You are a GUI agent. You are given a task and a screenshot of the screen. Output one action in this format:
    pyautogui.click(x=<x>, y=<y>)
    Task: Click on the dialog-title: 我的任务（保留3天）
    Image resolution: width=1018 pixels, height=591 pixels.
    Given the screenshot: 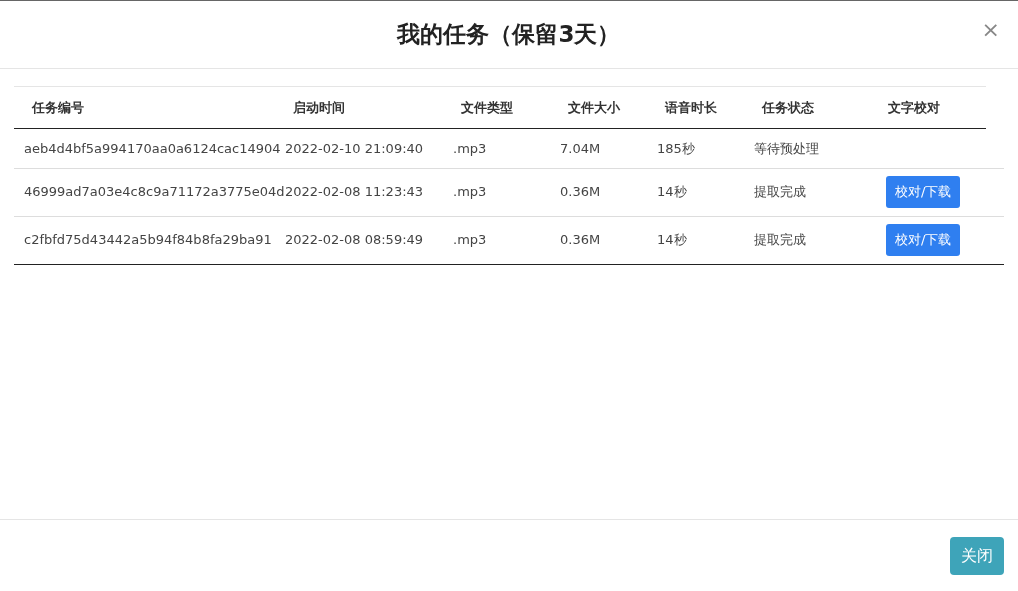 What is the action you would take?
    pyautogui.click(x=509, y=34)
    